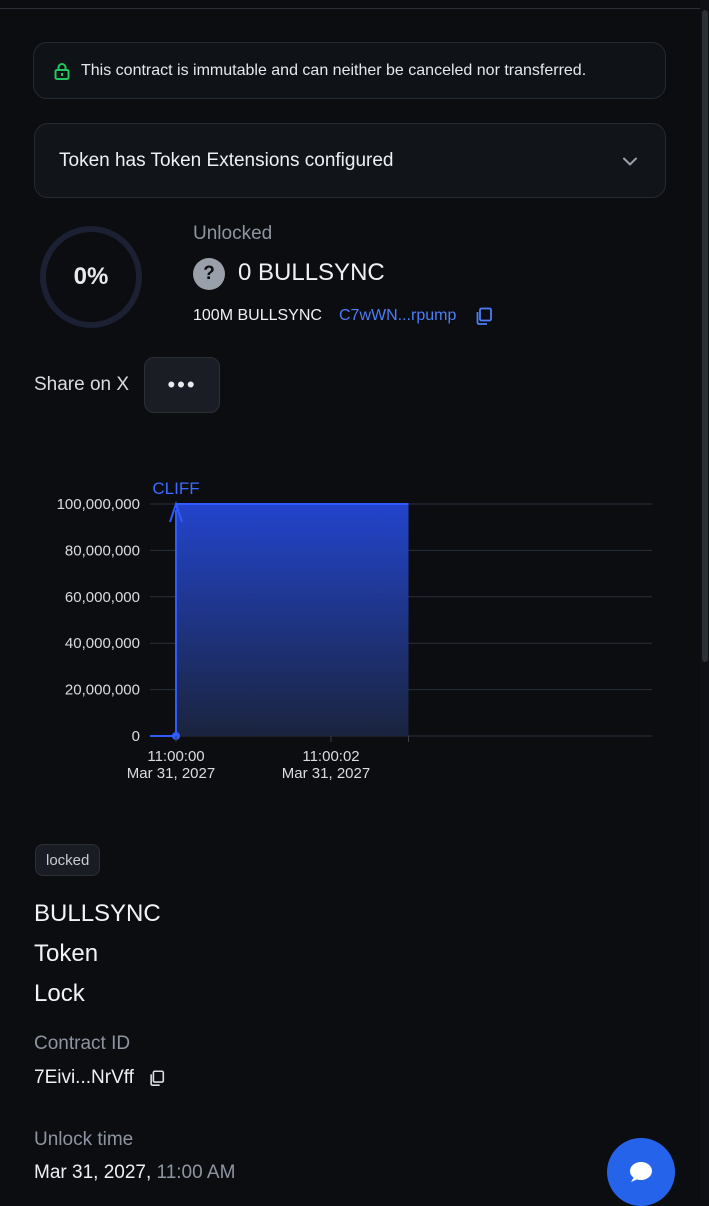  What do you see at coordinates (68, 860) in the screenshot?
I see `status-badge: locked` at bounding box center [68, 860].